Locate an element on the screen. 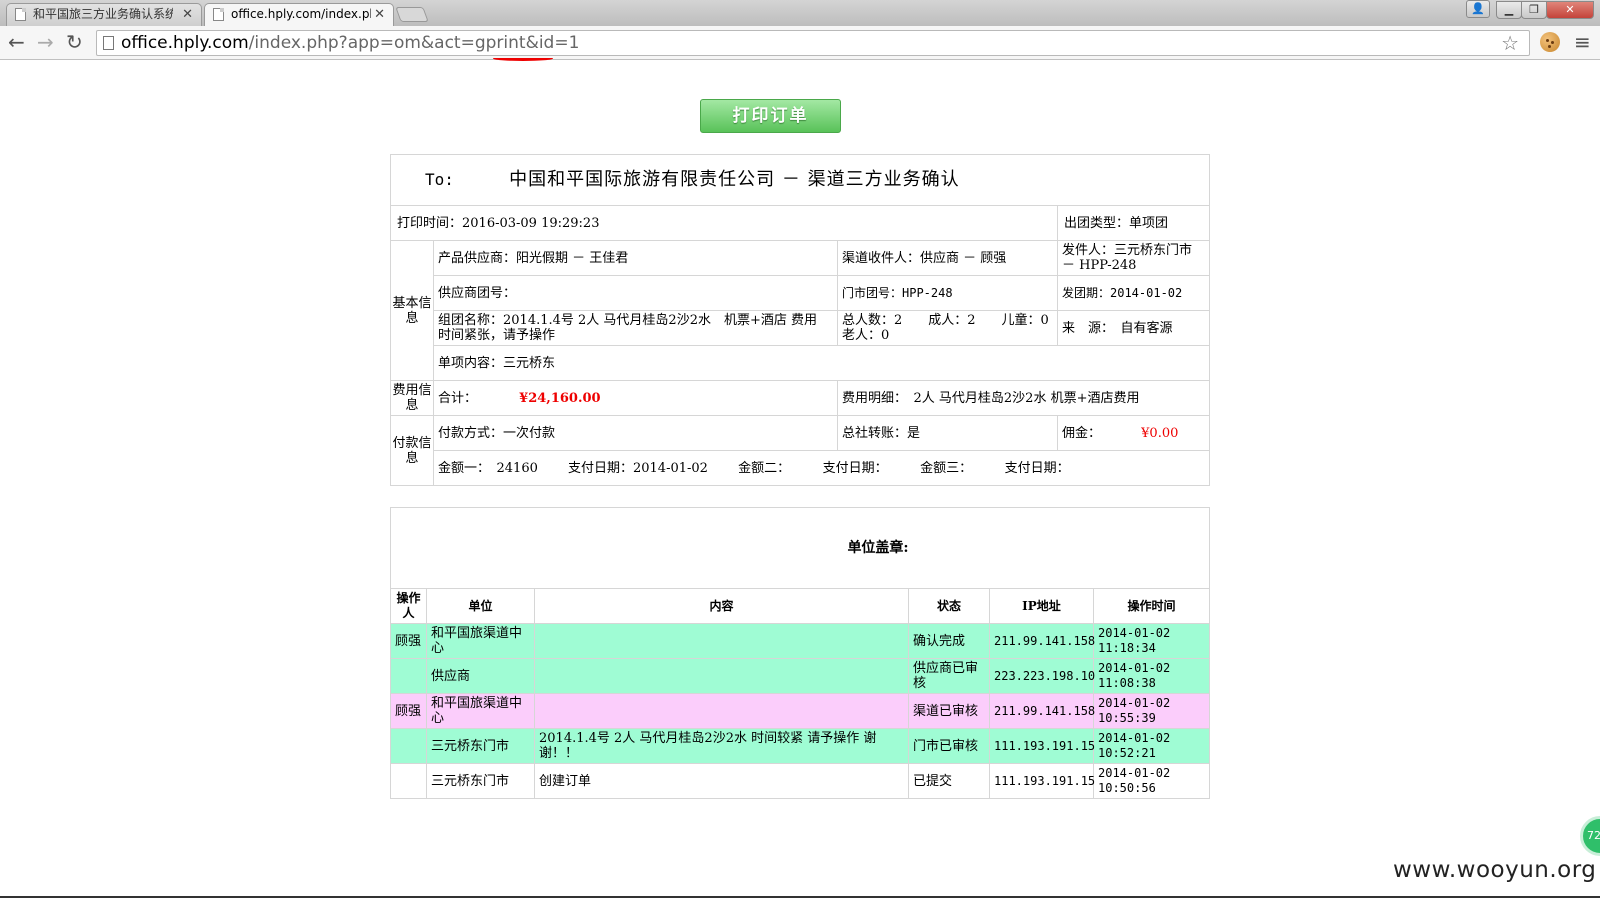  header-unit: 单位 is located at coordinates (480, 606).